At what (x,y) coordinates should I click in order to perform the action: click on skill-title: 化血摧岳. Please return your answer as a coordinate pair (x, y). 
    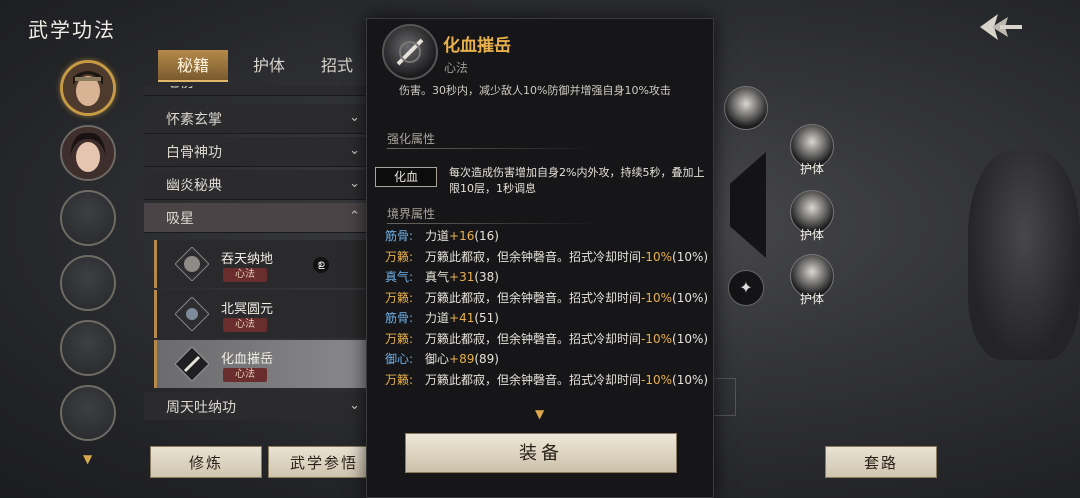
    Looking at the image, I should click on (477, 46).